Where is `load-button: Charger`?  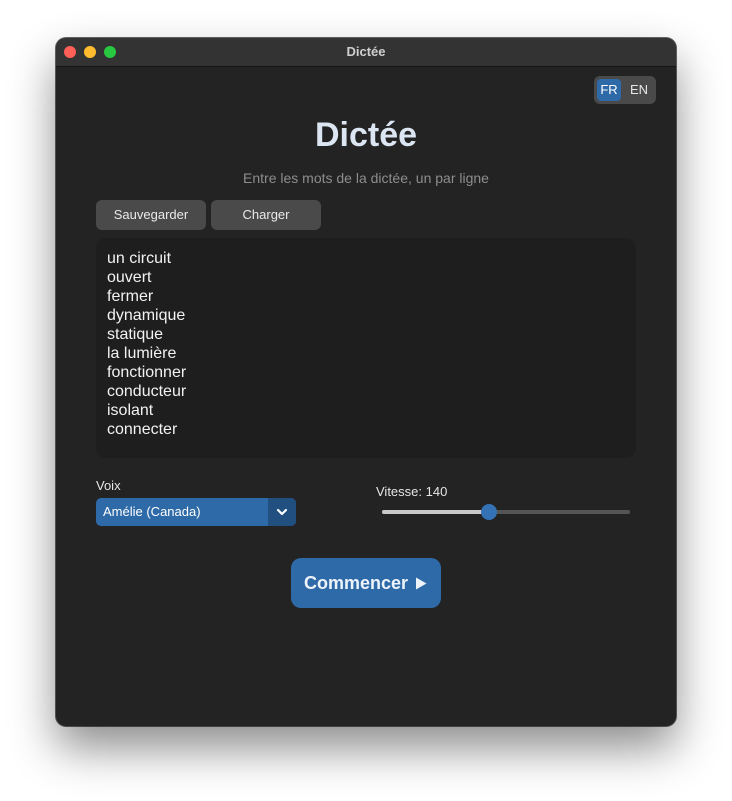
load-button: Charger is located at coordinates (266, 215).